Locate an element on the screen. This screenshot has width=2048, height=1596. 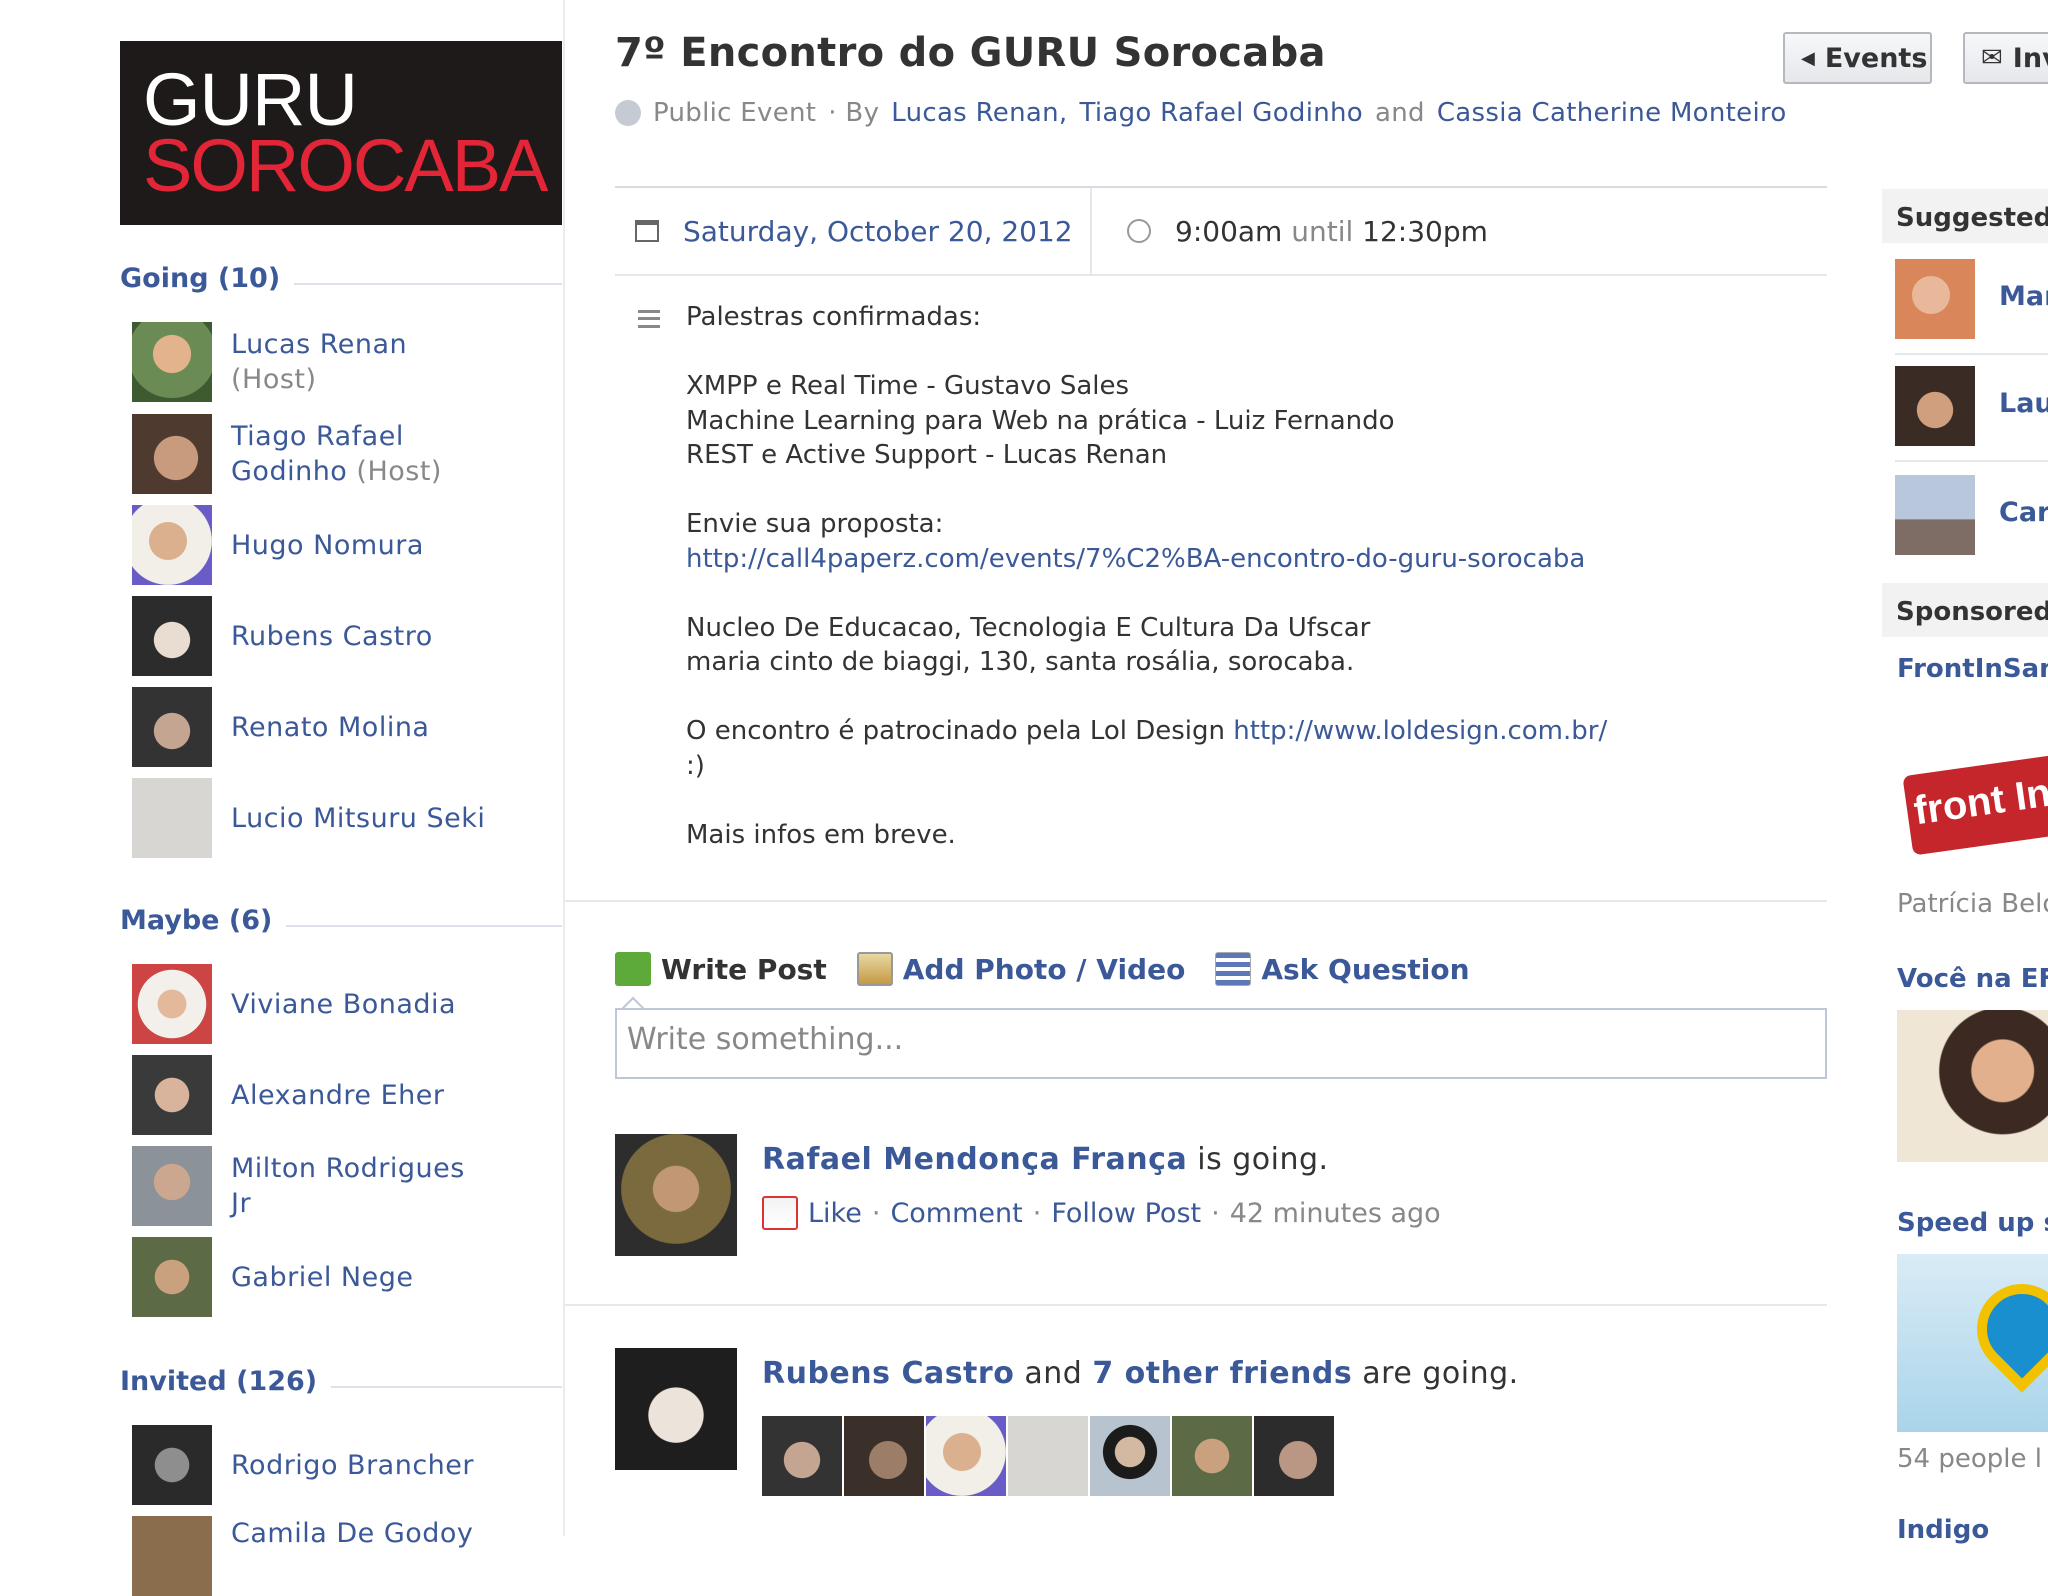
suggested-person: Lau is located at coordinates (1971, 406).